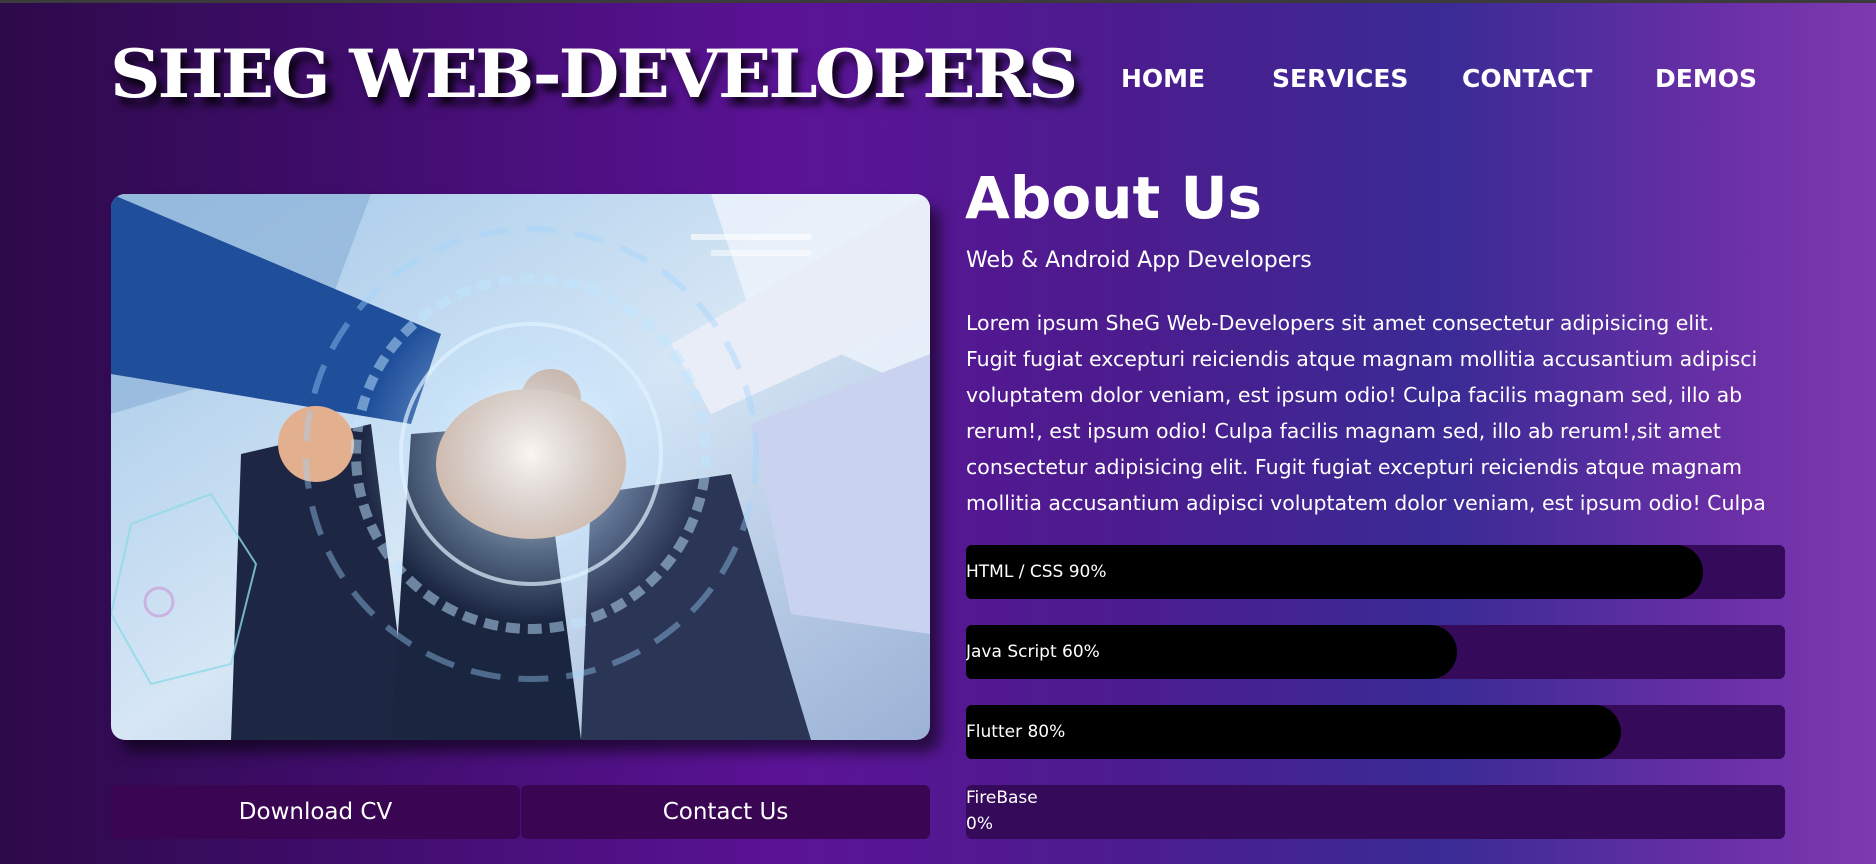  Describe the element at coordinates (725, 812) in the screenshot. I see `contact-us-button: Contact Us` at that location.